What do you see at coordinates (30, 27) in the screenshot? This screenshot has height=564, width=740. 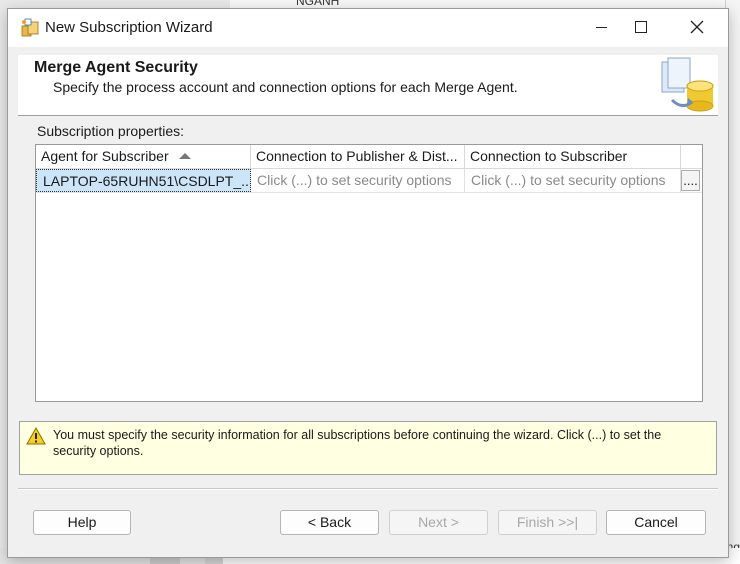 I see `wizard-app-icon` at bounding box center [30, 27].